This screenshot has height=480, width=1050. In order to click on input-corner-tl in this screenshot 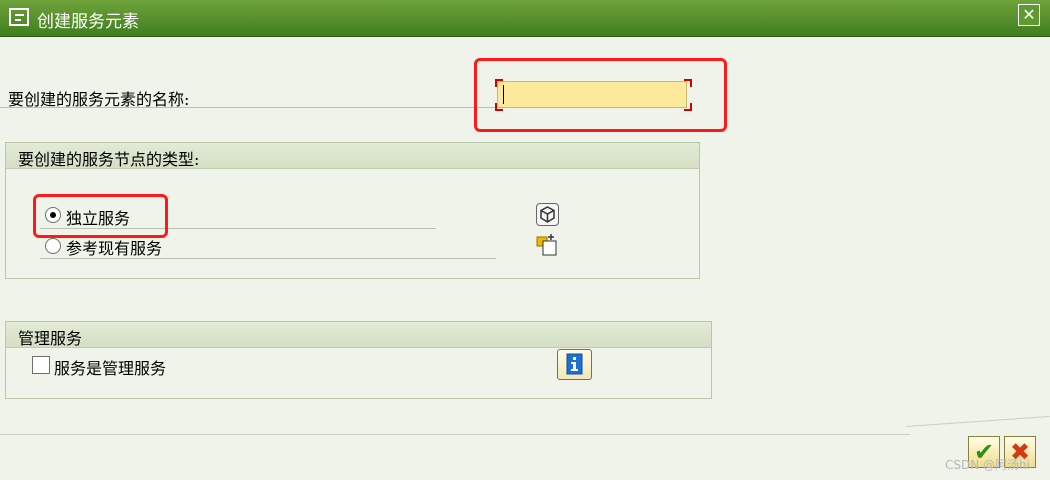, I will do `click(499, 83)`.